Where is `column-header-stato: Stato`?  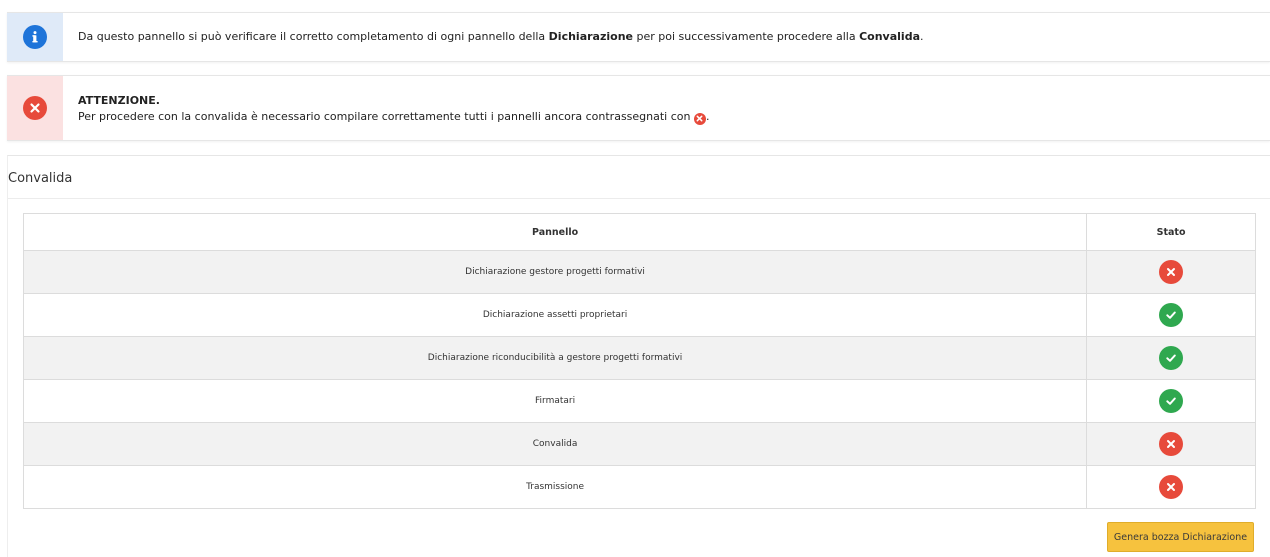 column-header-stato: Stato is located at coordinates (1171, 232).